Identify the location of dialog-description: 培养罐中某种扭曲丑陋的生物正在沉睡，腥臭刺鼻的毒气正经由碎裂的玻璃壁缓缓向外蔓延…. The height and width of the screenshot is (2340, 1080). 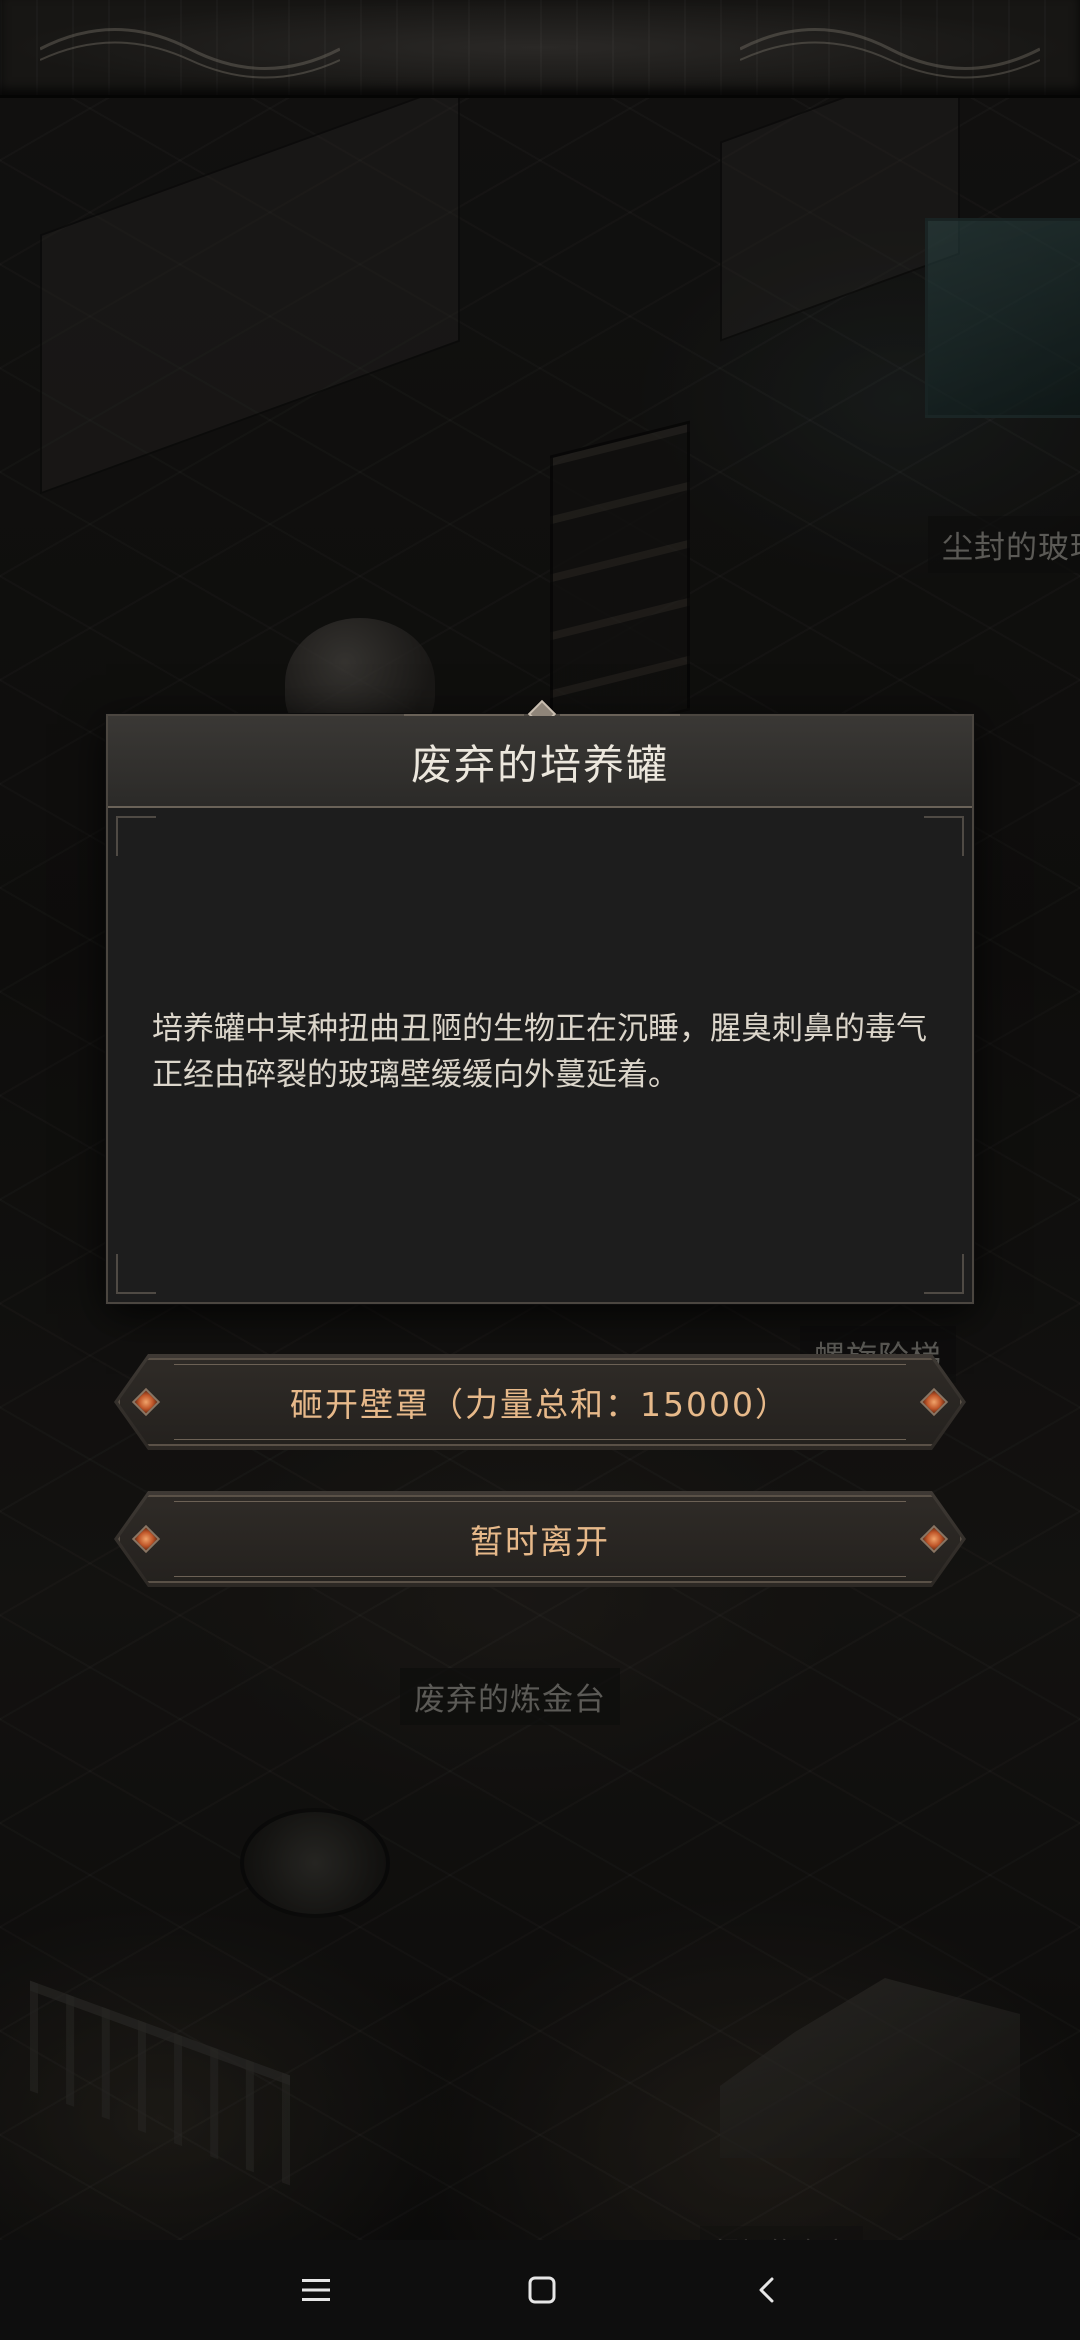
(539, 1052).